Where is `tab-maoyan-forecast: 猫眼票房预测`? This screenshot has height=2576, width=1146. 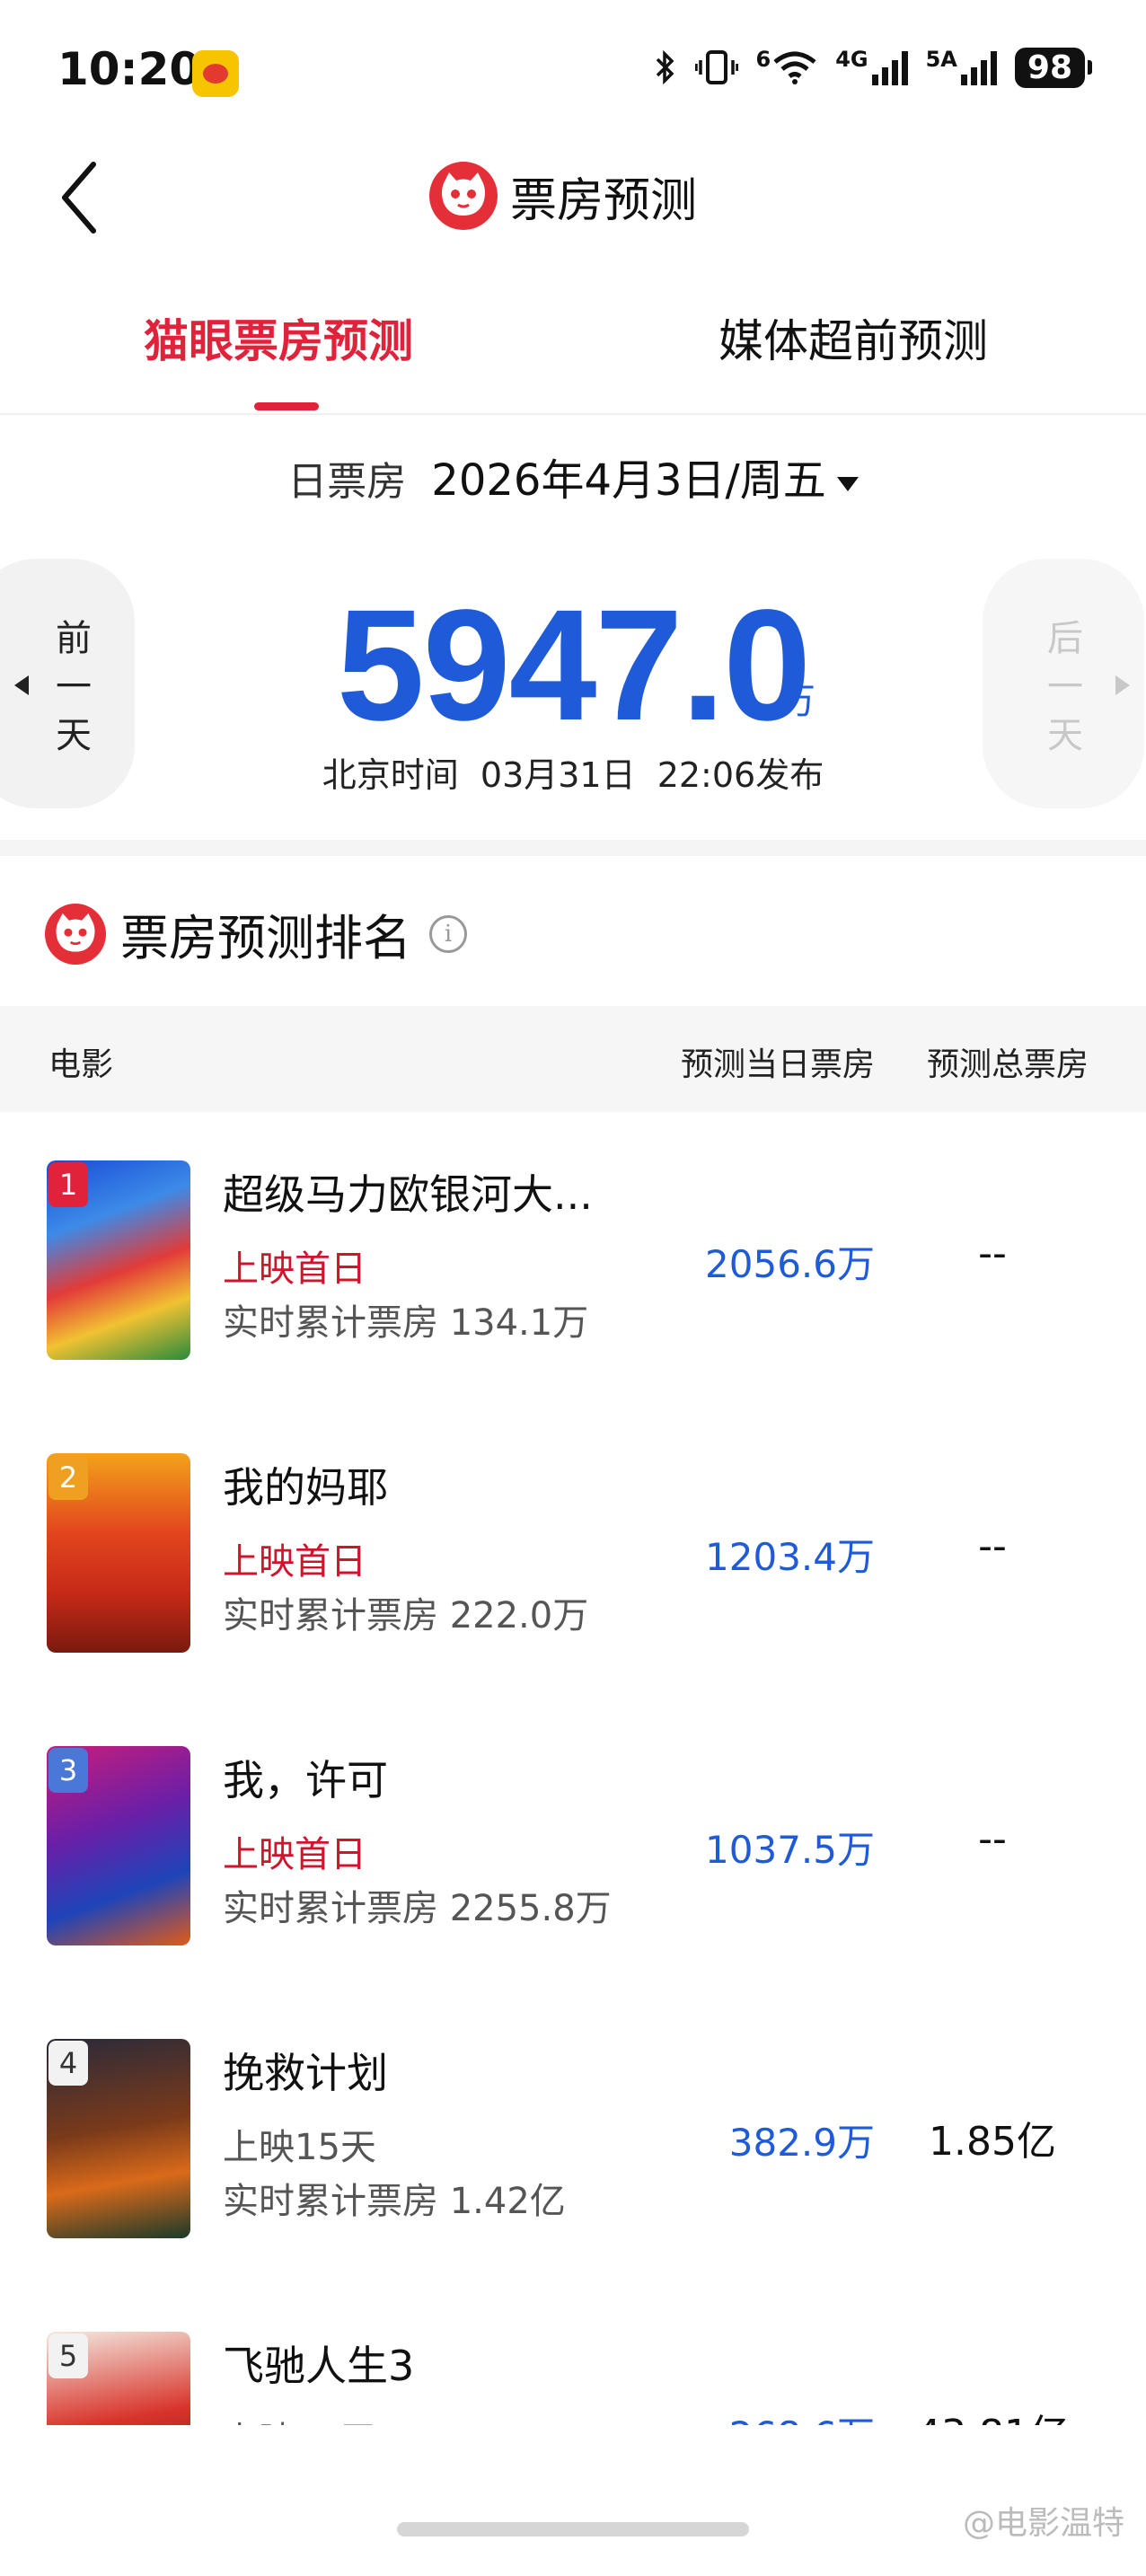 tab-maoyan-forecast: 猫眼票房预测 is located at coordinates (278, 337).